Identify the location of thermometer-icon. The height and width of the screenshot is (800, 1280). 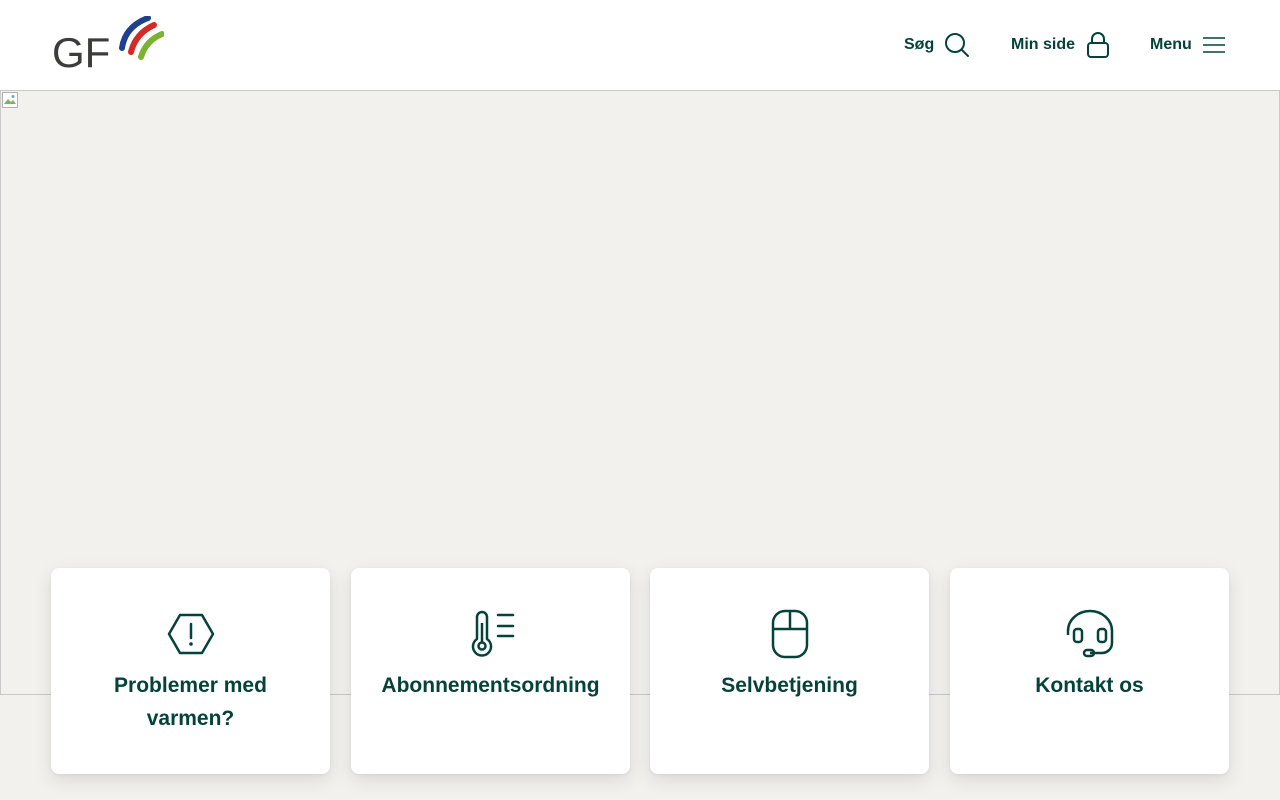
(492, 633).